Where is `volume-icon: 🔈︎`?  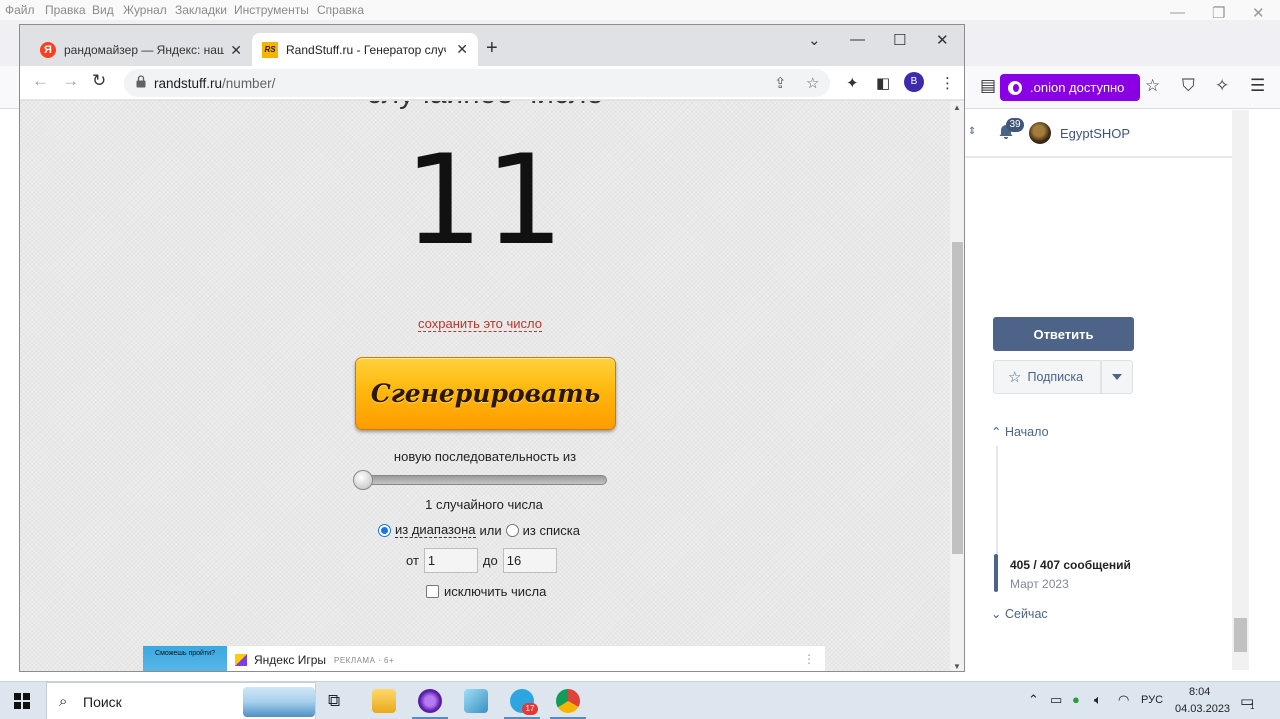 volume-icon: 🔈︎ is located at coordinates (1098, 700).